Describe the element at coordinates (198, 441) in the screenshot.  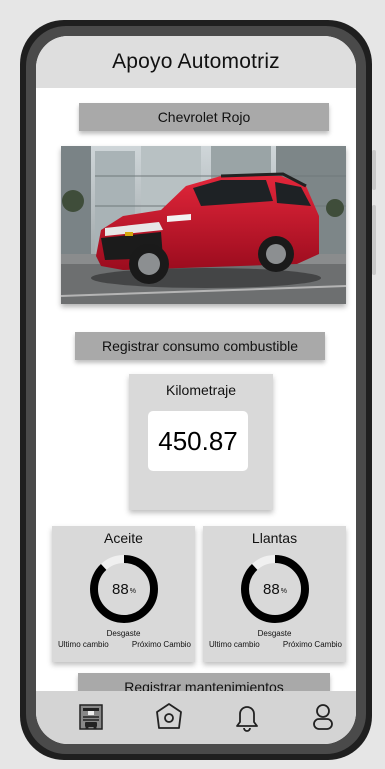
I see `mileage-value: 450.87` at that location.